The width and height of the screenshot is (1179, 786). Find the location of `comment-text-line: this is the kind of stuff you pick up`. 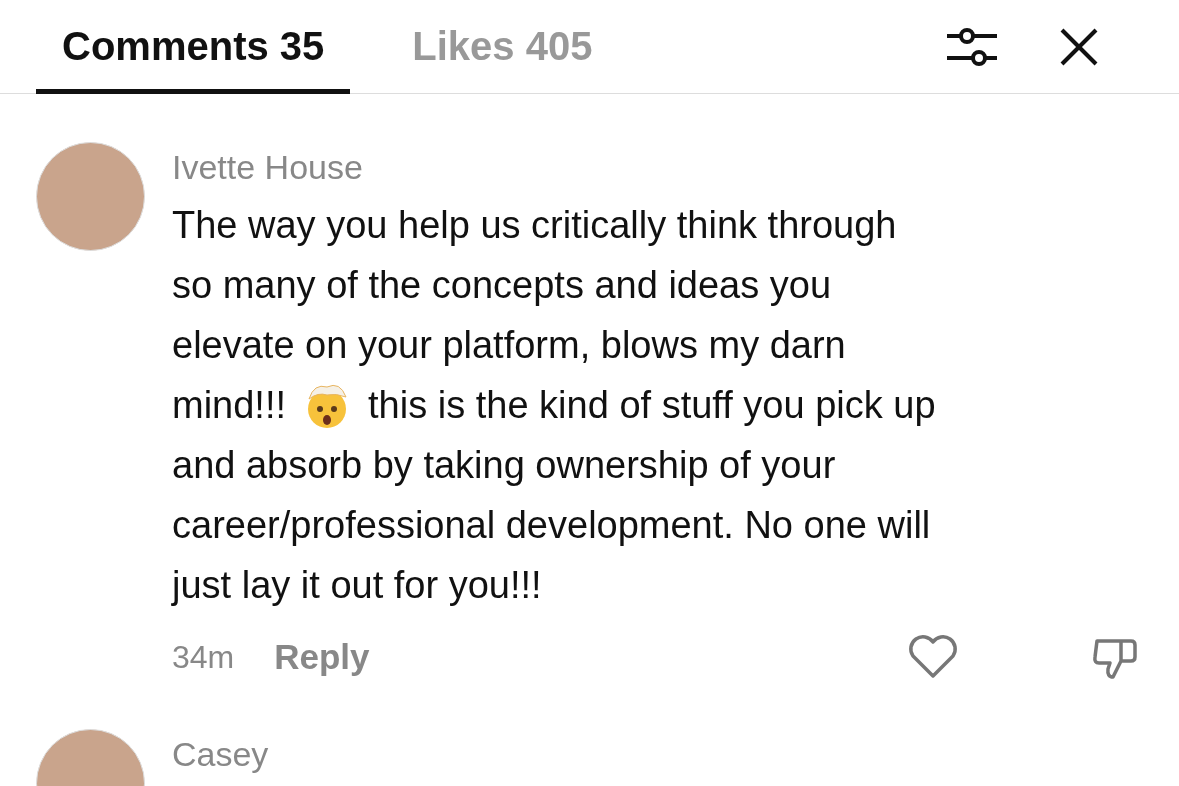

comment-text-line: this is the kind of stuff you pick up is located at coordinates (652, 405).